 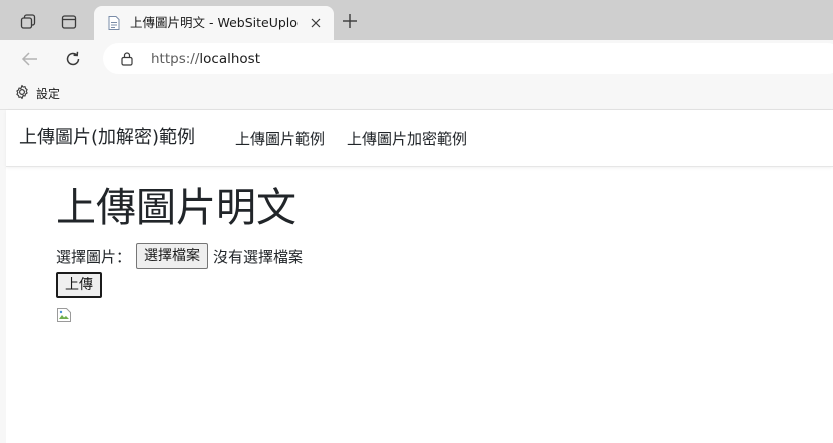 I want to click on tab-actions-icon, so click(x=69, y=22).